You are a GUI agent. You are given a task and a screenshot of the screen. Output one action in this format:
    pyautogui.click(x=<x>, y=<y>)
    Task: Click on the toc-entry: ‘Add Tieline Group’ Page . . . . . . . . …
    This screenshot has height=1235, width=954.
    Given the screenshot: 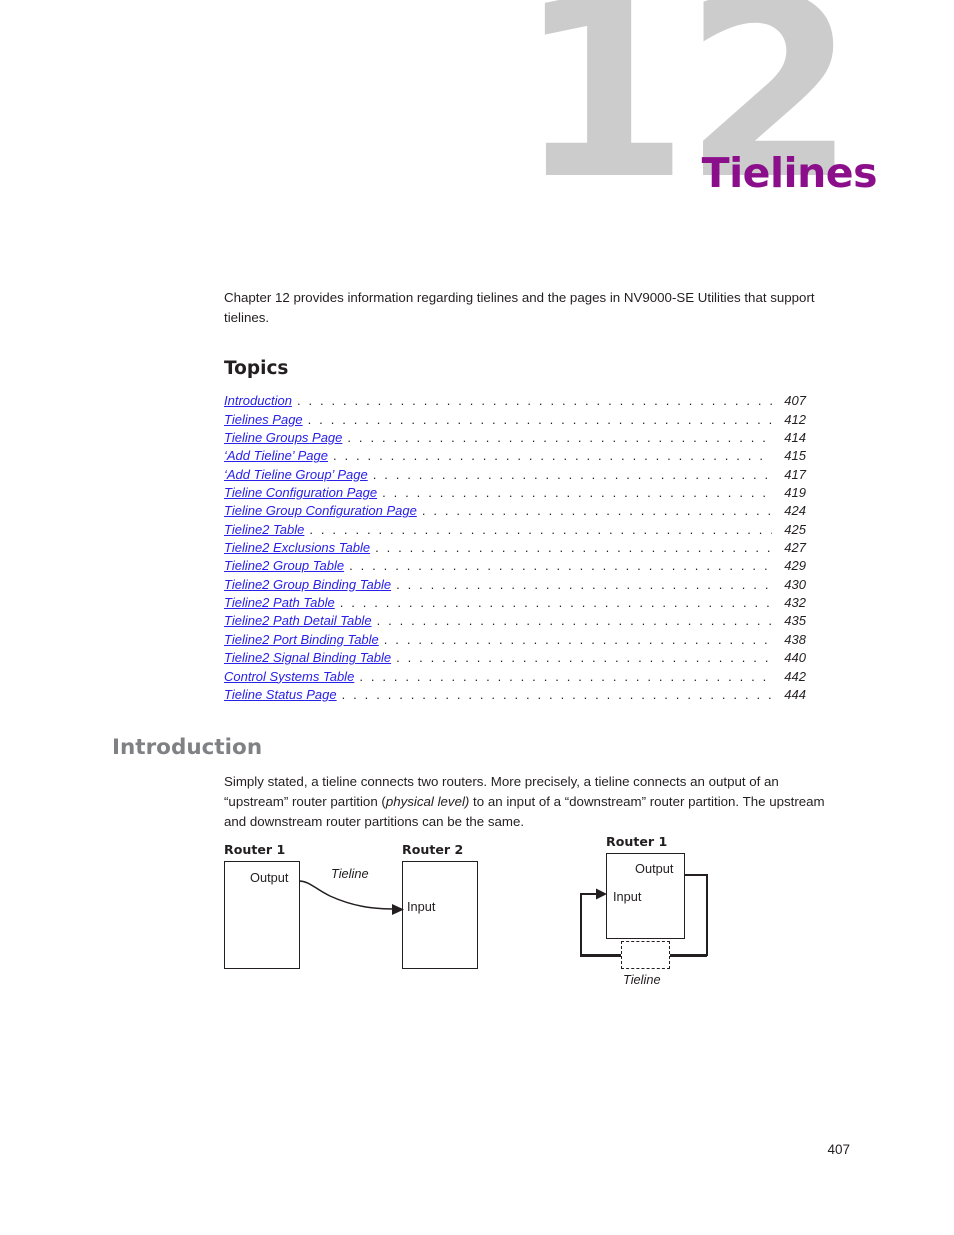 What is the action you would take?
    pyautogui.click(x=515, y=472)
    